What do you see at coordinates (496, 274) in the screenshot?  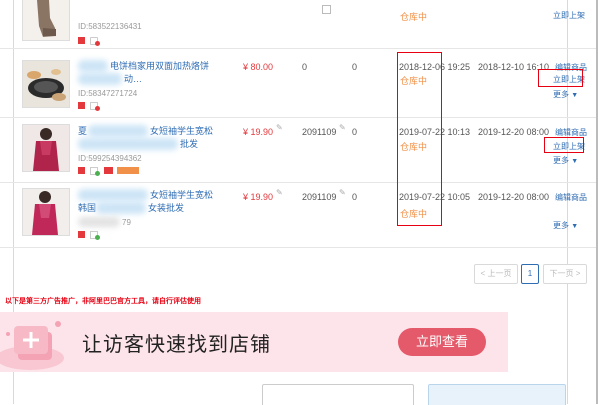 I see `prev-page-button: < 上一页` at bounding box center [496, 274].